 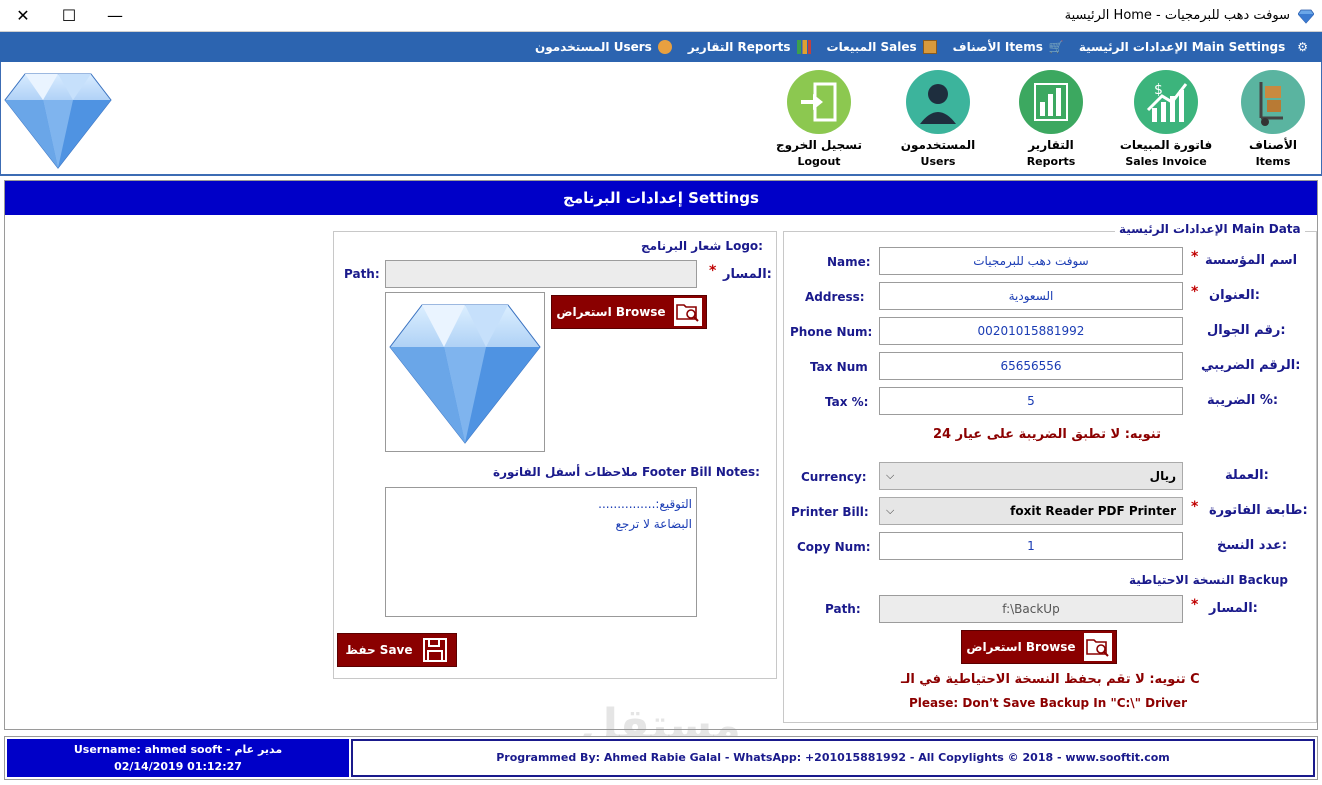 I want to click on toolbar-items-label-ar: الأصناف, so click(x=1273, y=145).